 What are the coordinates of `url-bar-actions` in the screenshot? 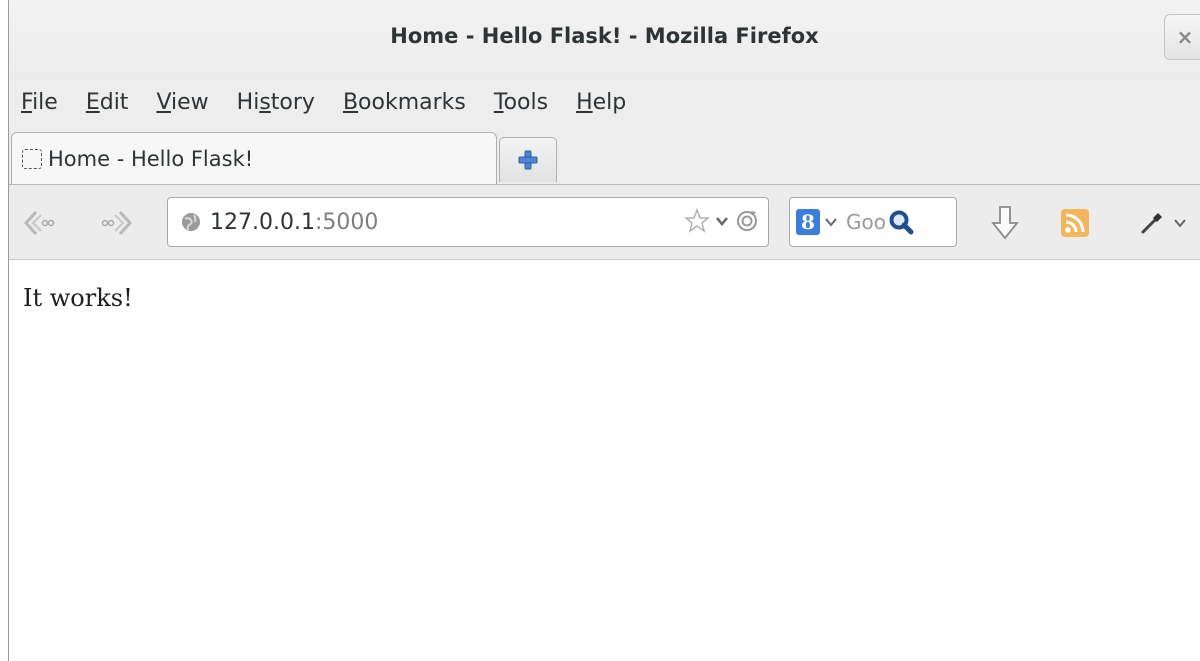 It's located at (722, 221).